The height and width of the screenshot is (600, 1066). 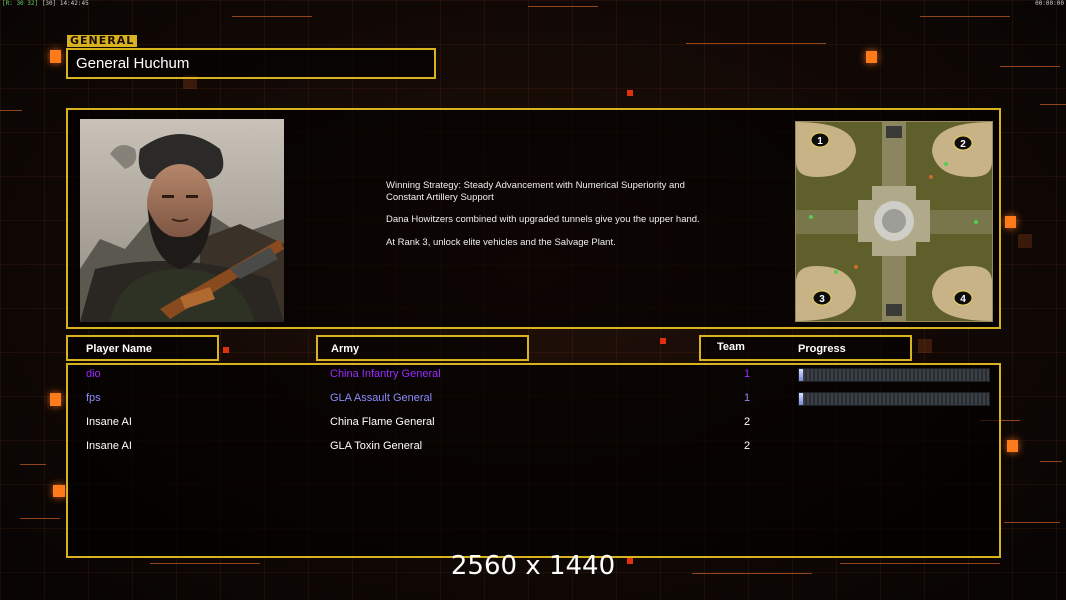 What do you see at coordinates (382, 422) in the screenshot?
I see `player-army: China Flame General` at bounding box center [382, 422].